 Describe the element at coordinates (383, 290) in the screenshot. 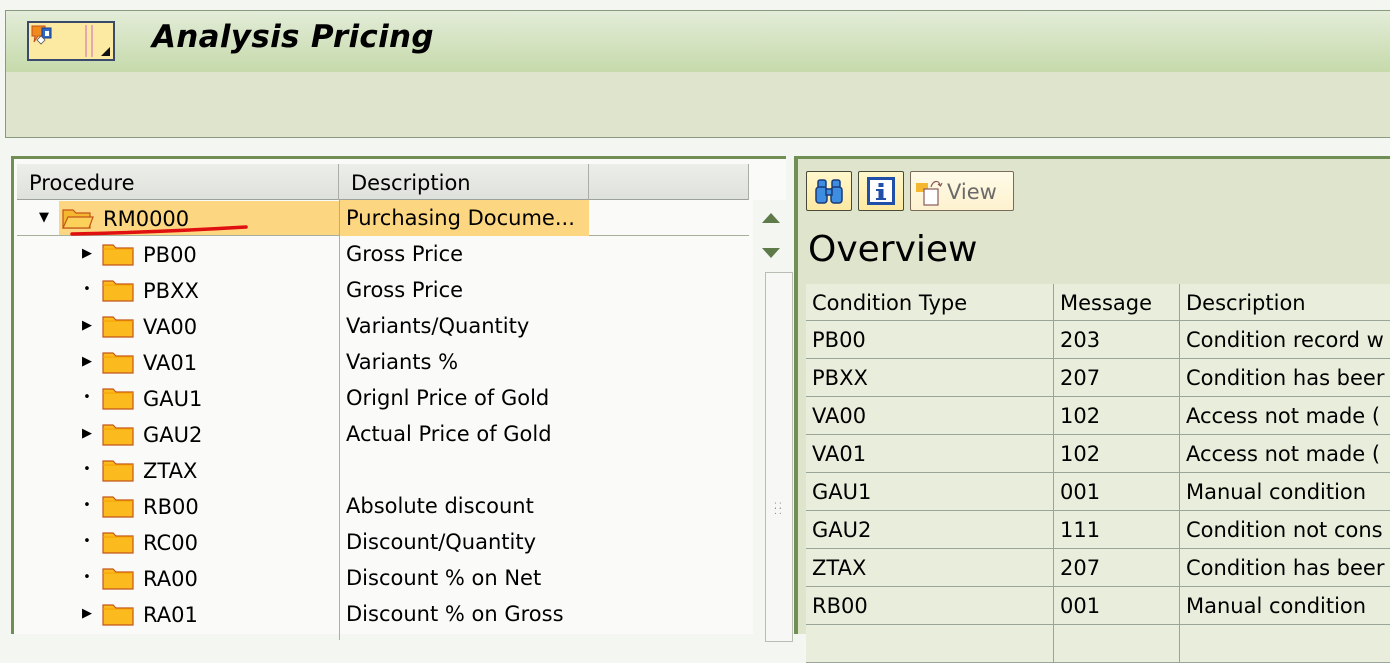

I see `tree-node: • PBXX Gross Price` at that location.